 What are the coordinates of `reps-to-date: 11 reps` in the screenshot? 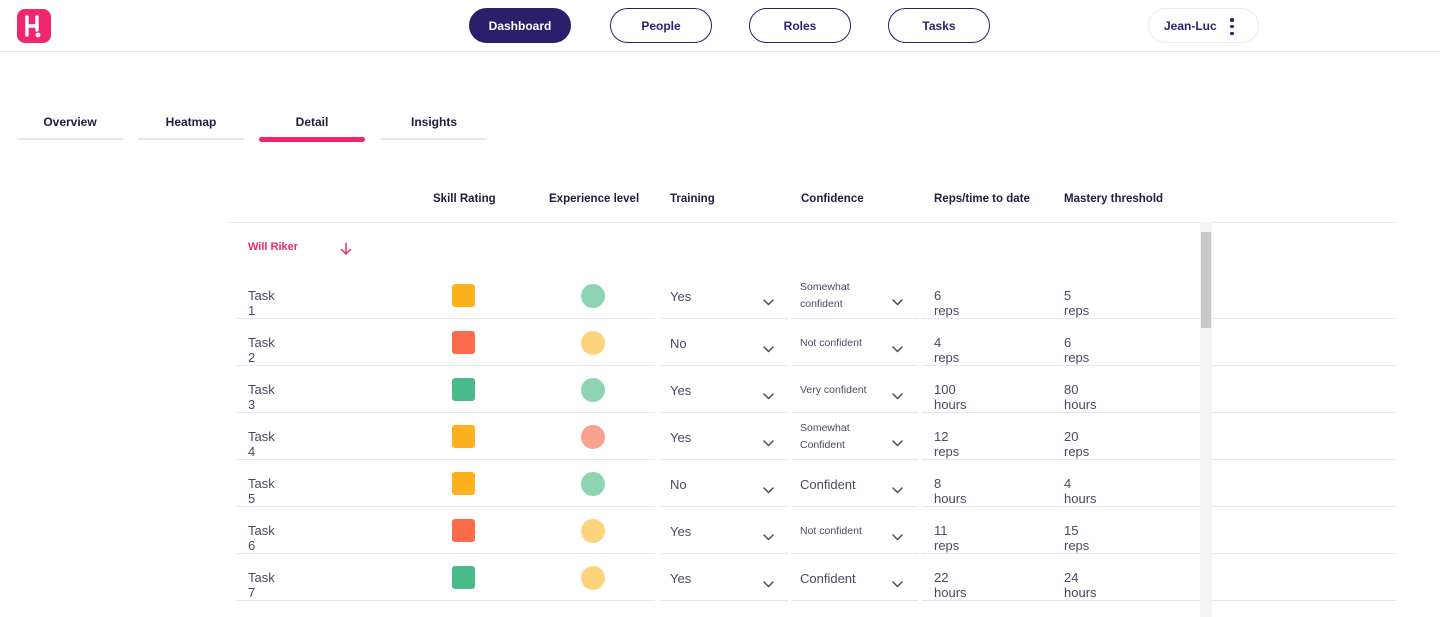 It's located at (947, 538).